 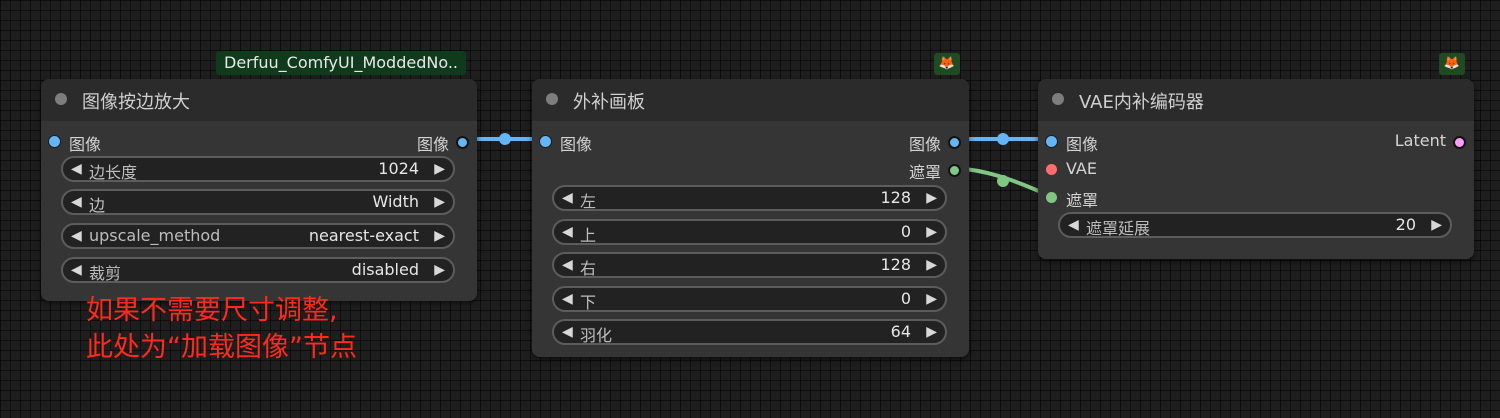 I want to click on widget-label: 左, so click(x=588, y=201).